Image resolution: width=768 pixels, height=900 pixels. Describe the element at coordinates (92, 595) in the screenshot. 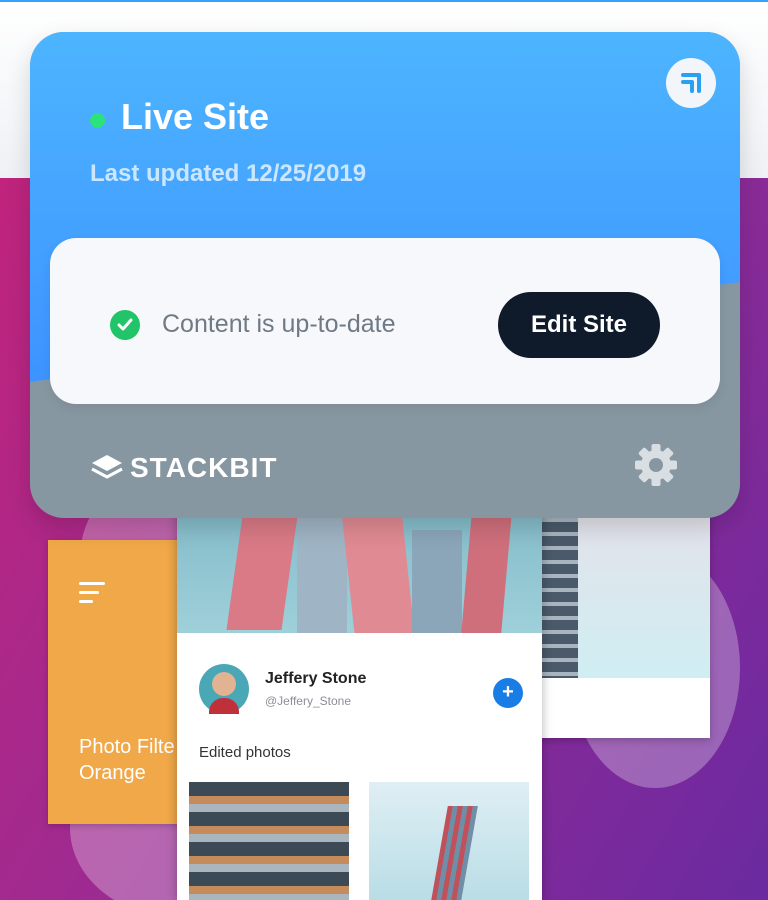

I see `menu-icon` at that location.